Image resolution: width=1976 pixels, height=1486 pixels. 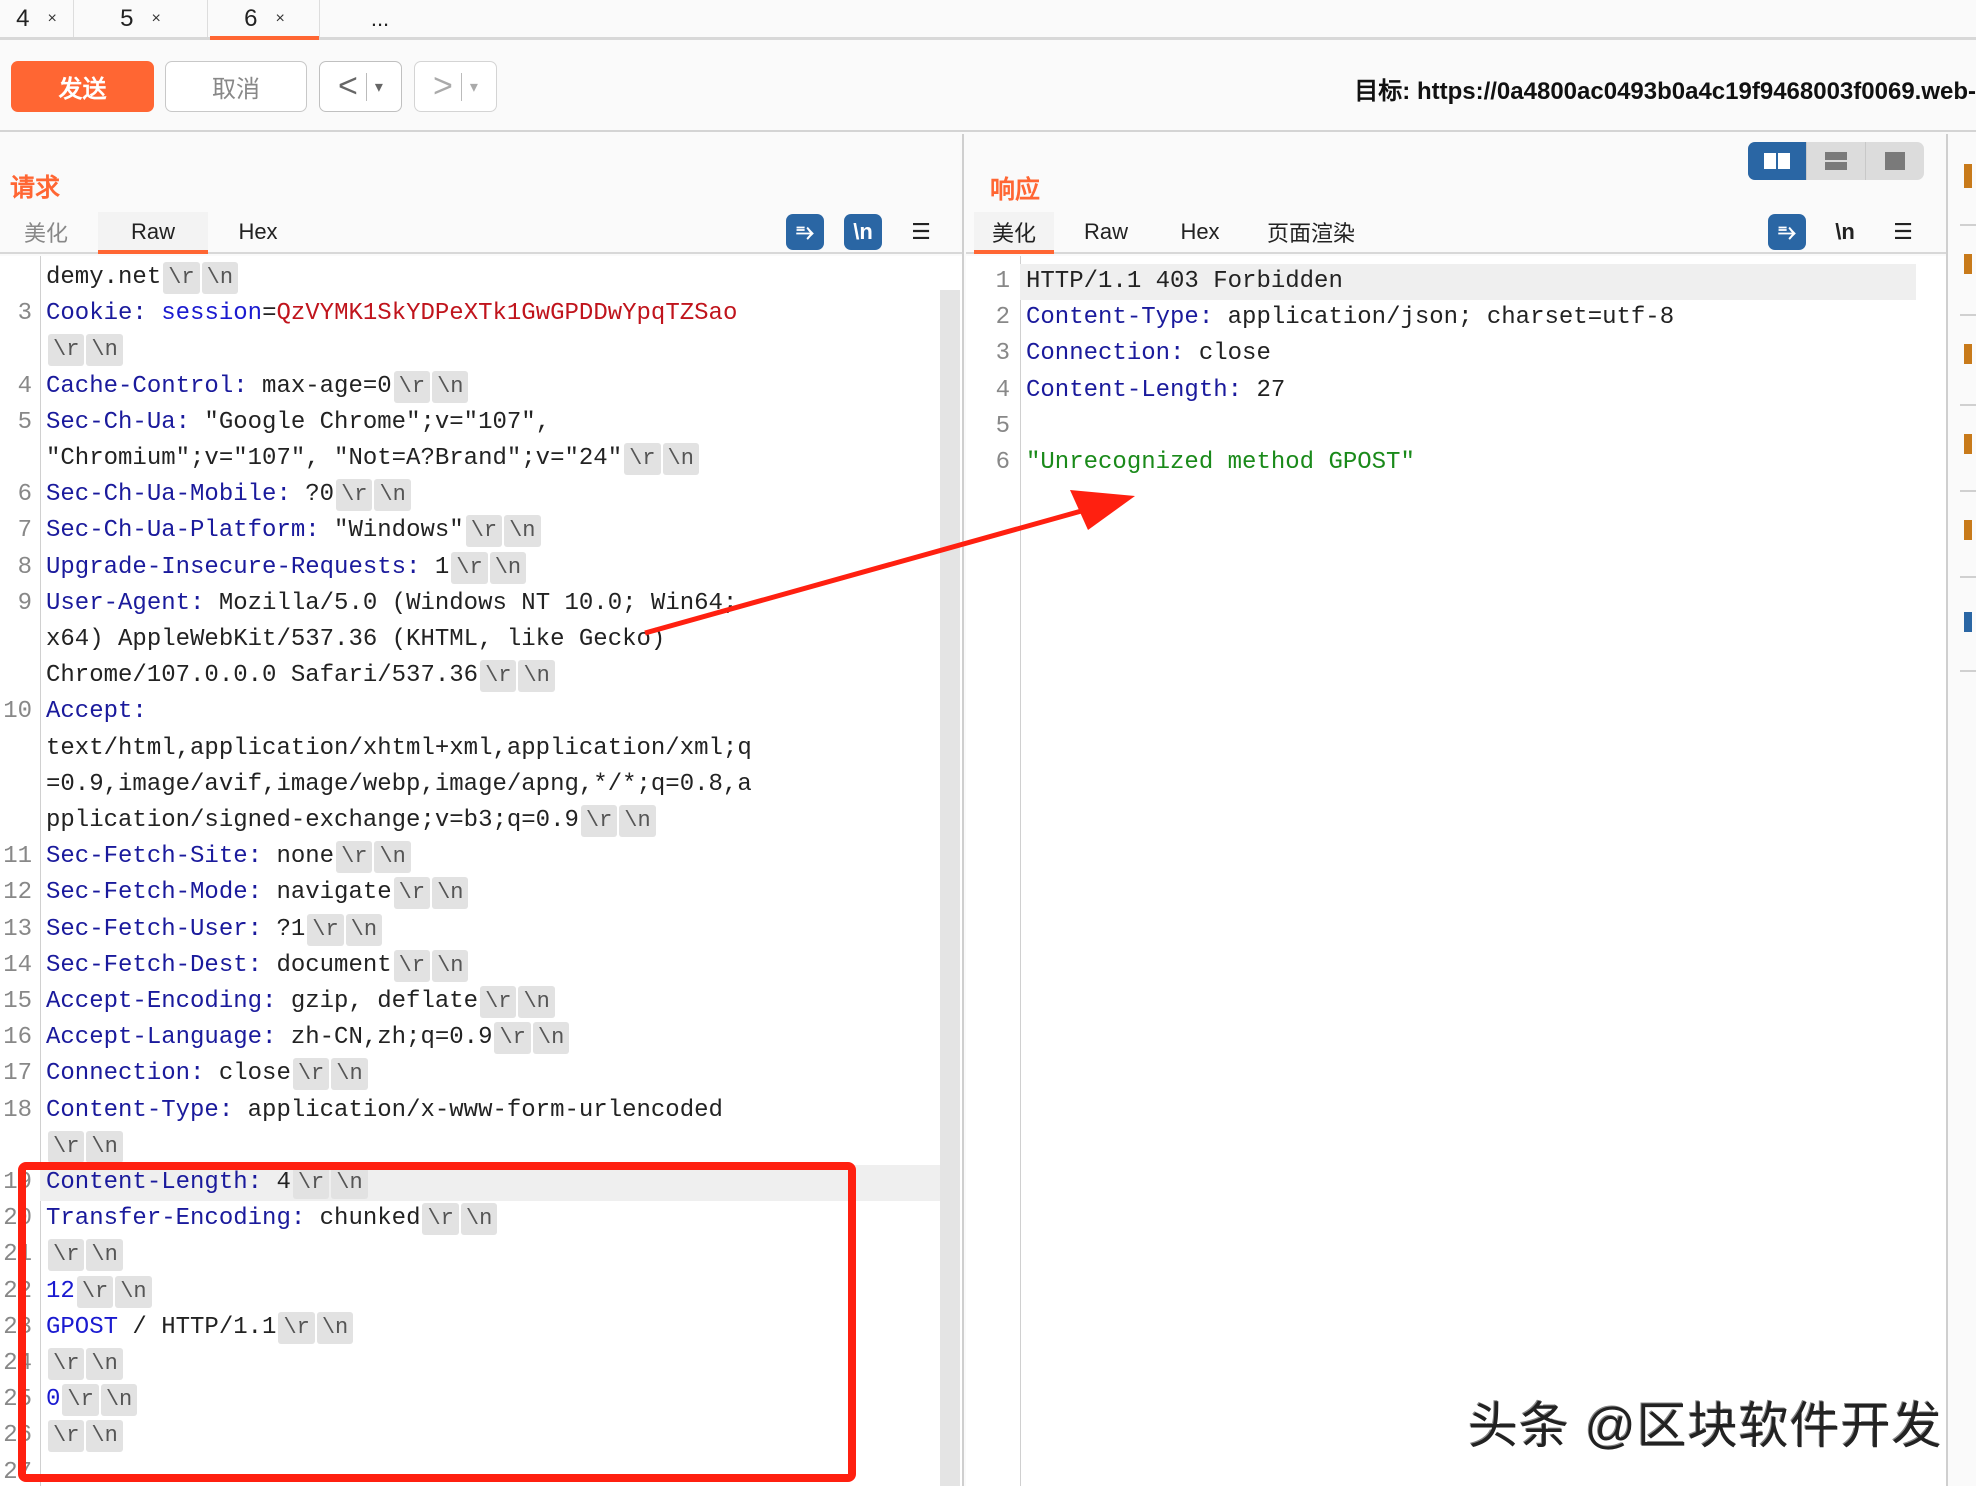 What do you see at coordinates (1015, 190) in the screenshot?
I see `response-title: 响应` at bounding box center [1015, 190].